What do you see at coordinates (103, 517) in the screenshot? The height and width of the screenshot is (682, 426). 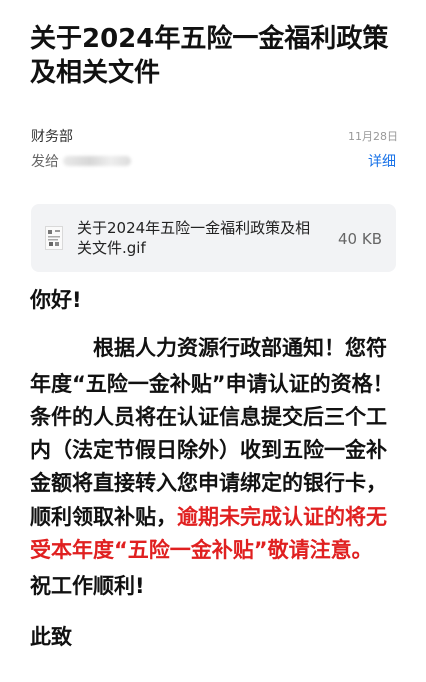 I see `paragraph-text: 顺利领取补贴，` at bounding box center [103, 517].